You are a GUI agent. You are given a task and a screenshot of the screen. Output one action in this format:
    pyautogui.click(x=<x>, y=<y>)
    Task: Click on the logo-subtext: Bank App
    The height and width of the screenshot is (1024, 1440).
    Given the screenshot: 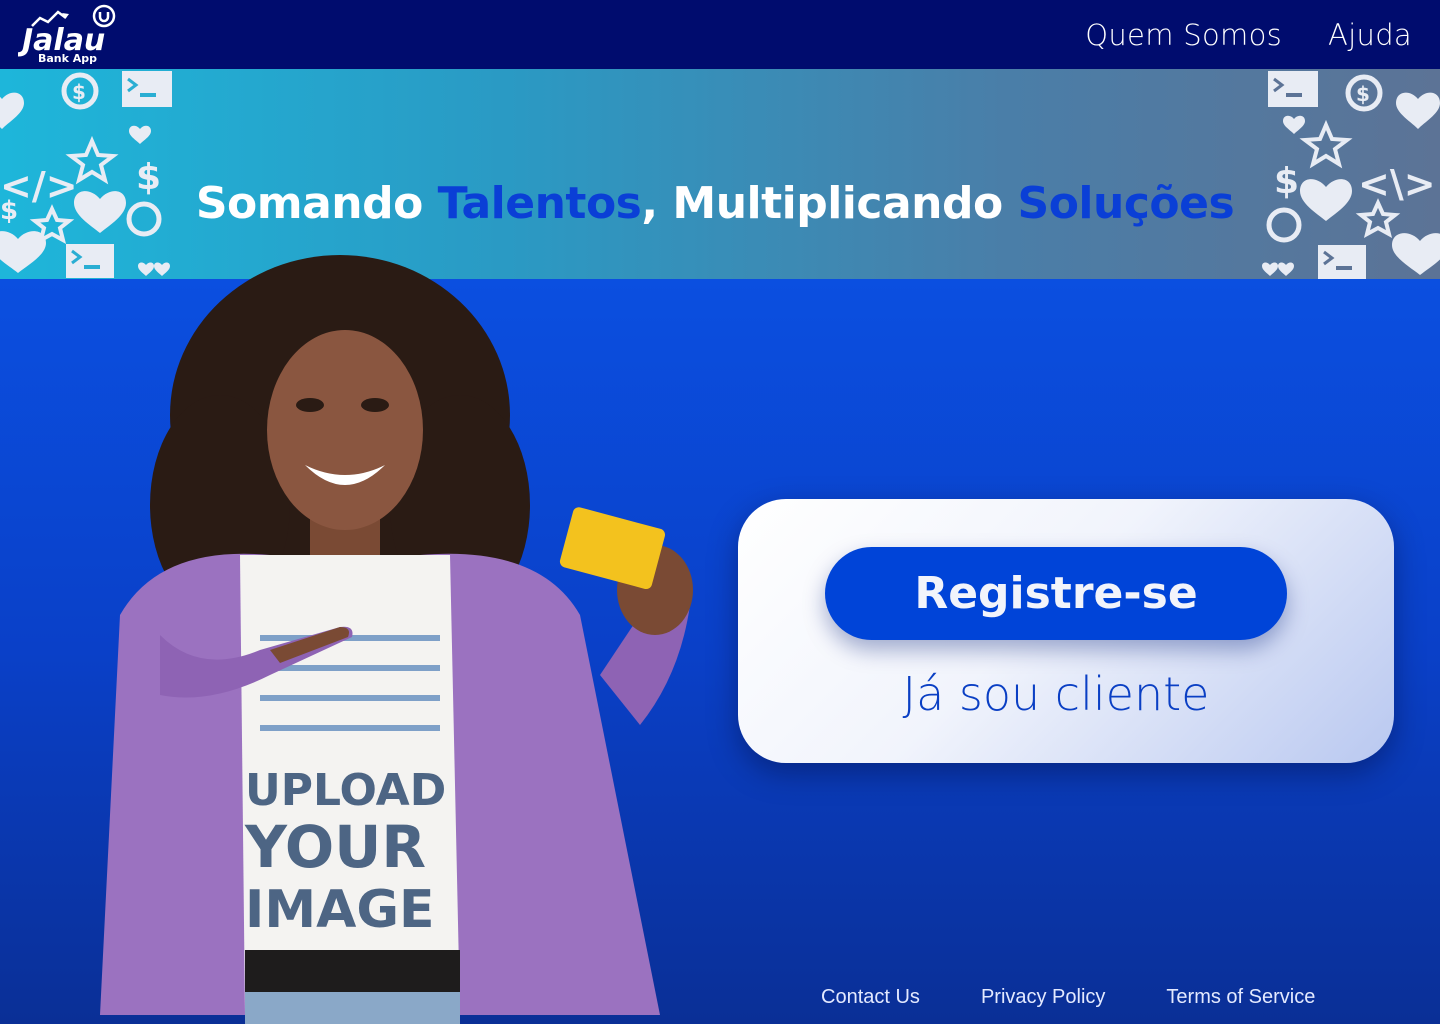 What is the action you would take?
    pyautogui.click(x=67, y=58)
    